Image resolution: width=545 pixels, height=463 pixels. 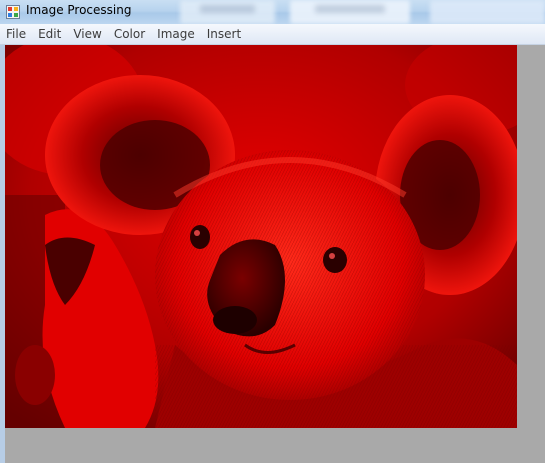 What do you see at coordinates (79, 10) in the screenshot?
I see `window-title: Image Processing` at bounding box center [79, 10].